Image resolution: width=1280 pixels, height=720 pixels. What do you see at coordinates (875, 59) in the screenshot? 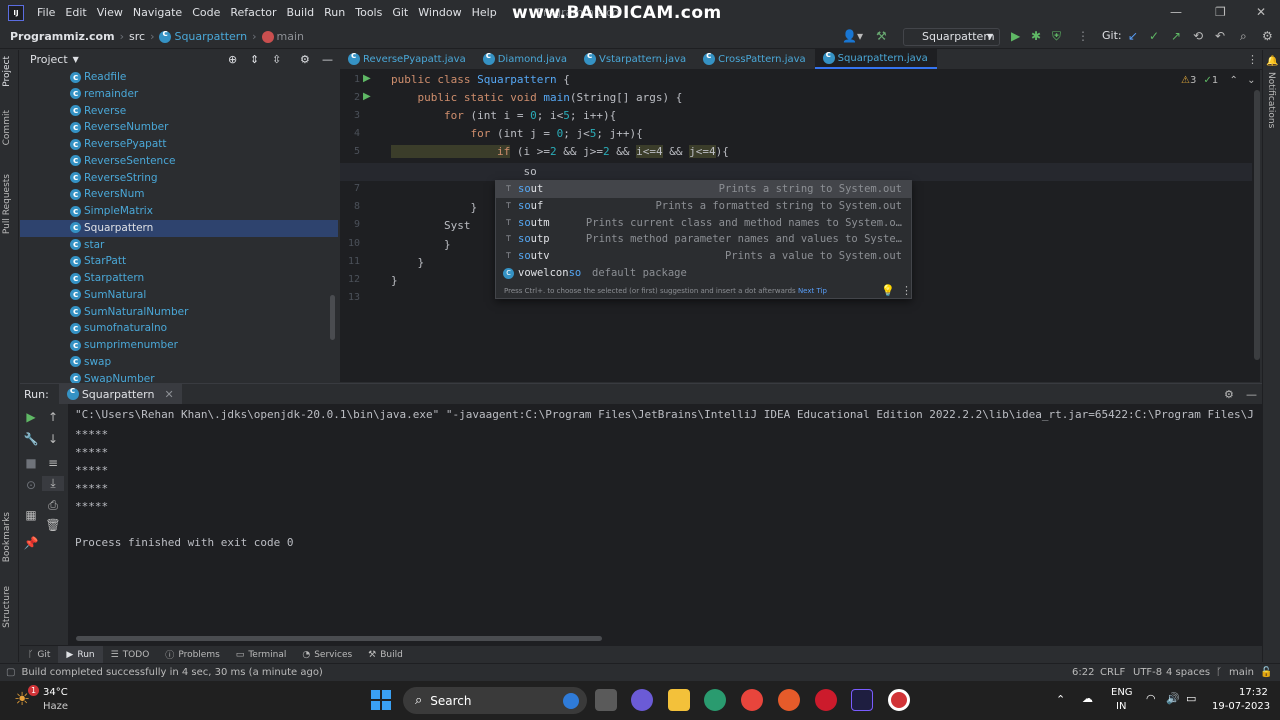
I see `tab-squarpattern: Squarpattern.java` at bounding box center [875, 59].